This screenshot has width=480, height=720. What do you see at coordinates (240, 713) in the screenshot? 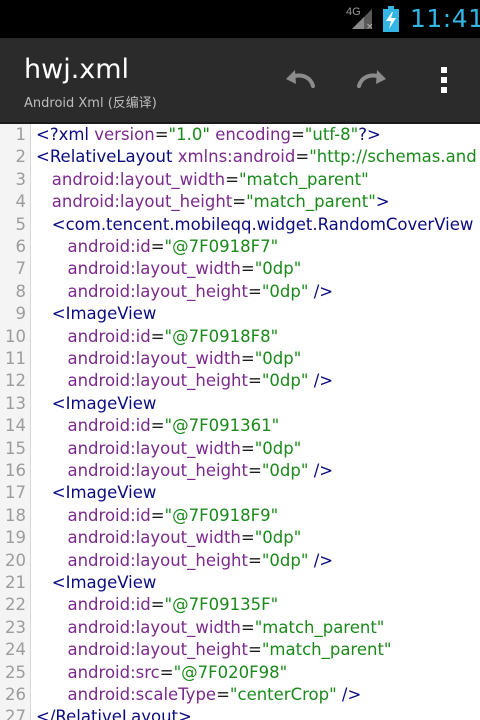
I see `code-line: 27 </RelativeLayout>` at bounding box center [240, 713].